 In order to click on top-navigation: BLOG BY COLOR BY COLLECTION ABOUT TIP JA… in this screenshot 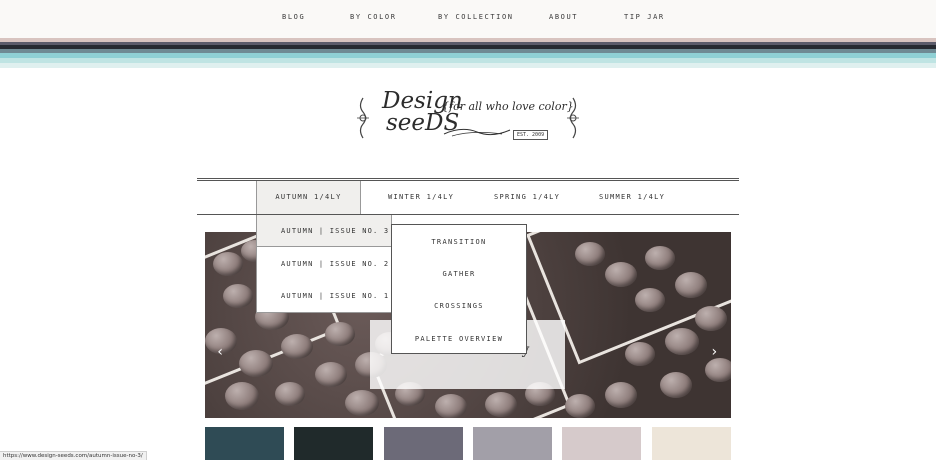, I will do `click(468, 19)`.